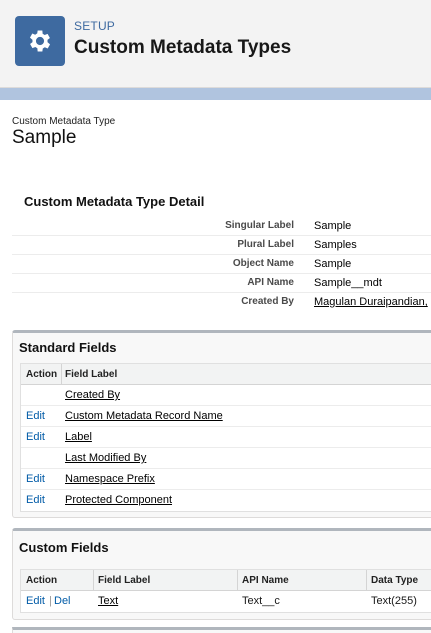 This screenshot has width=431, height=633. I want to click on table-row: Edit Label, so click(226, 437).